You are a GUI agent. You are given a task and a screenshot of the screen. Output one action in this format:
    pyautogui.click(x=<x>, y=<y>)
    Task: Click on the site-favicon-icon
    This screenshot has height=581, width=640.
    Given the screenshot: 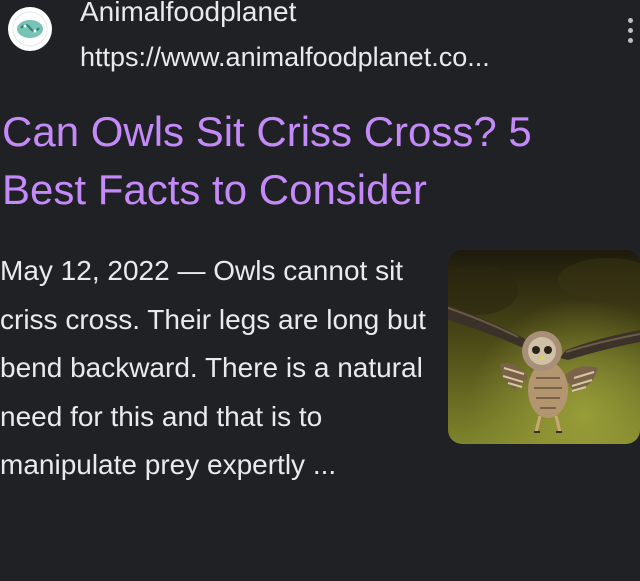 What is the action you would take?
    pyautogui.click(x=30, y=29)
    